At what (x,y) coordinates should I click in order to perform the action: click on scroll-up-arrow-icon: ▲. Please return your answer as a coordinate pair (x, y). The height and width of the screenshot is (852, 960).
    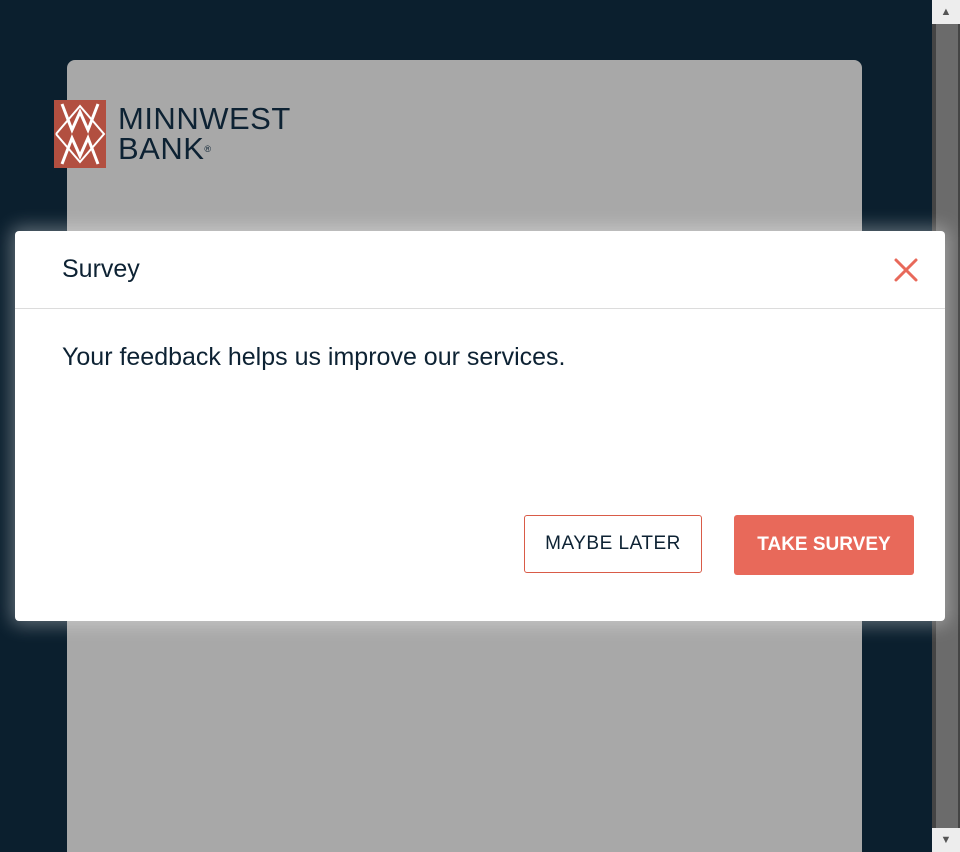
    Looking at the image, I should click on (946, 12).